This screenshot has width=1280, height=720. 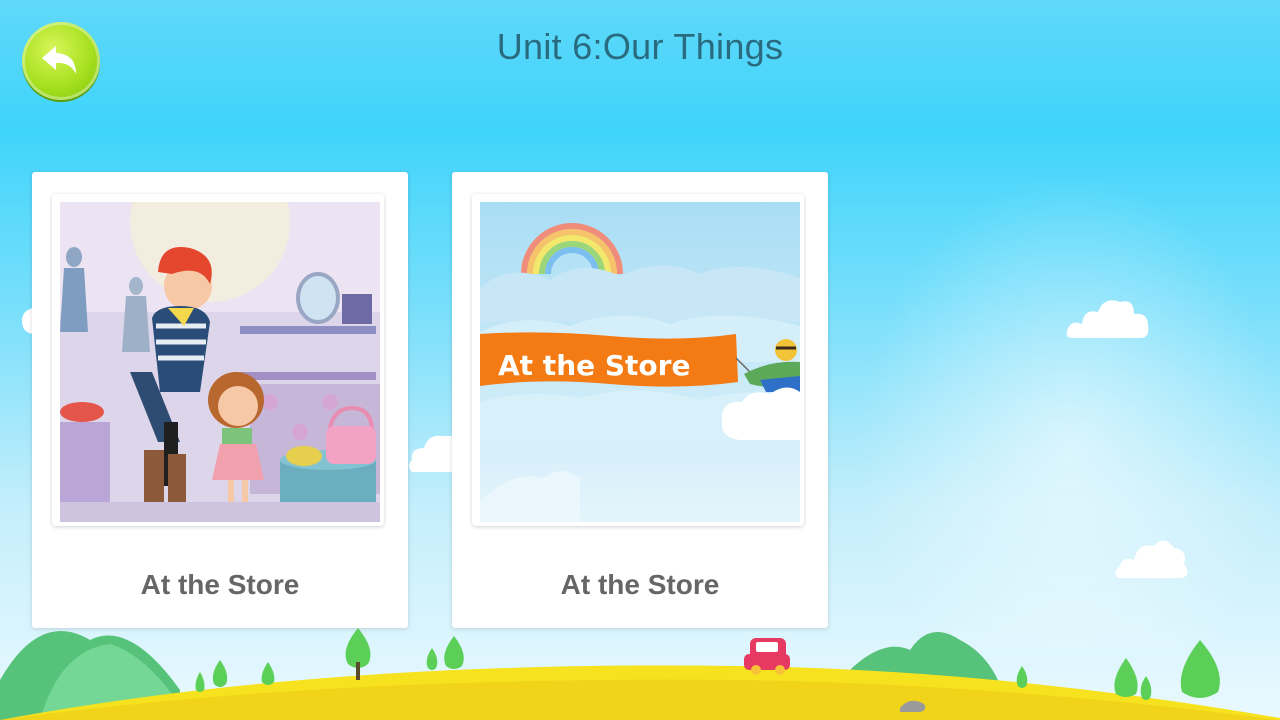 What do you see at coordinates (640, 674) in the screenshot?
I see `landscape-decoration` at bounding box center [640, 674].